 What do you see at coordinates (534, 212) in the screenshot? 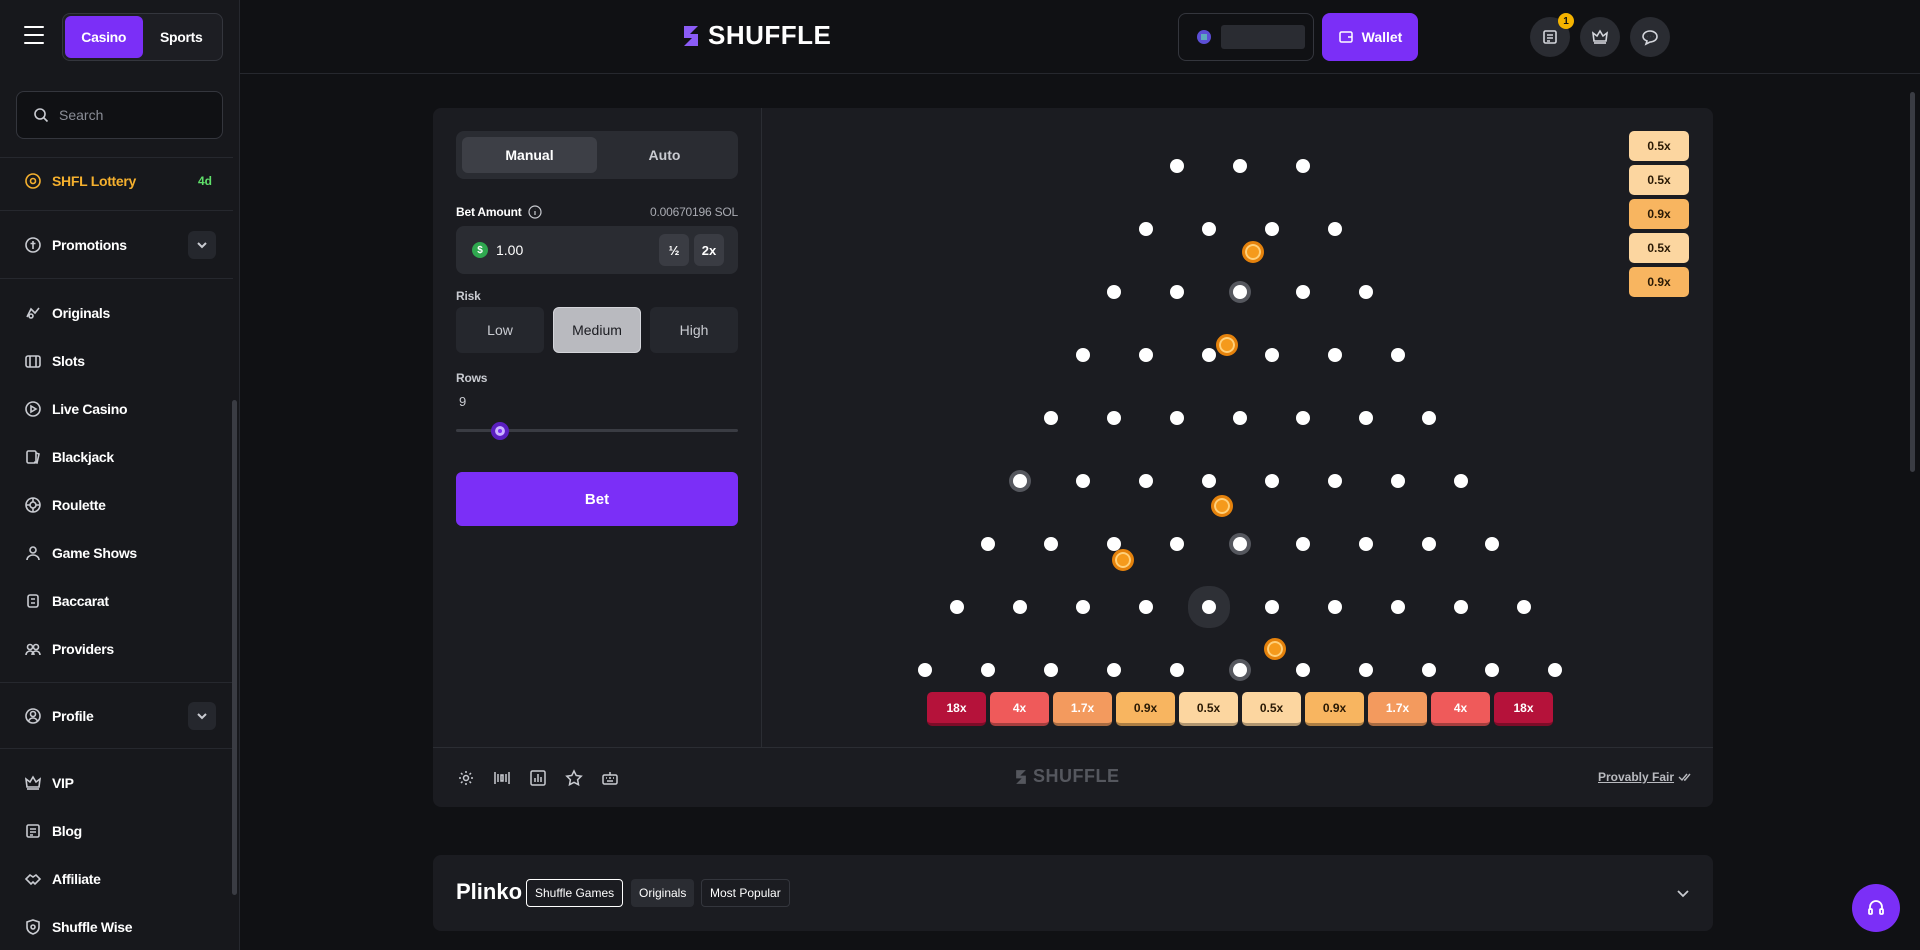
I see `info-icon` at bounding box center [534, 212].